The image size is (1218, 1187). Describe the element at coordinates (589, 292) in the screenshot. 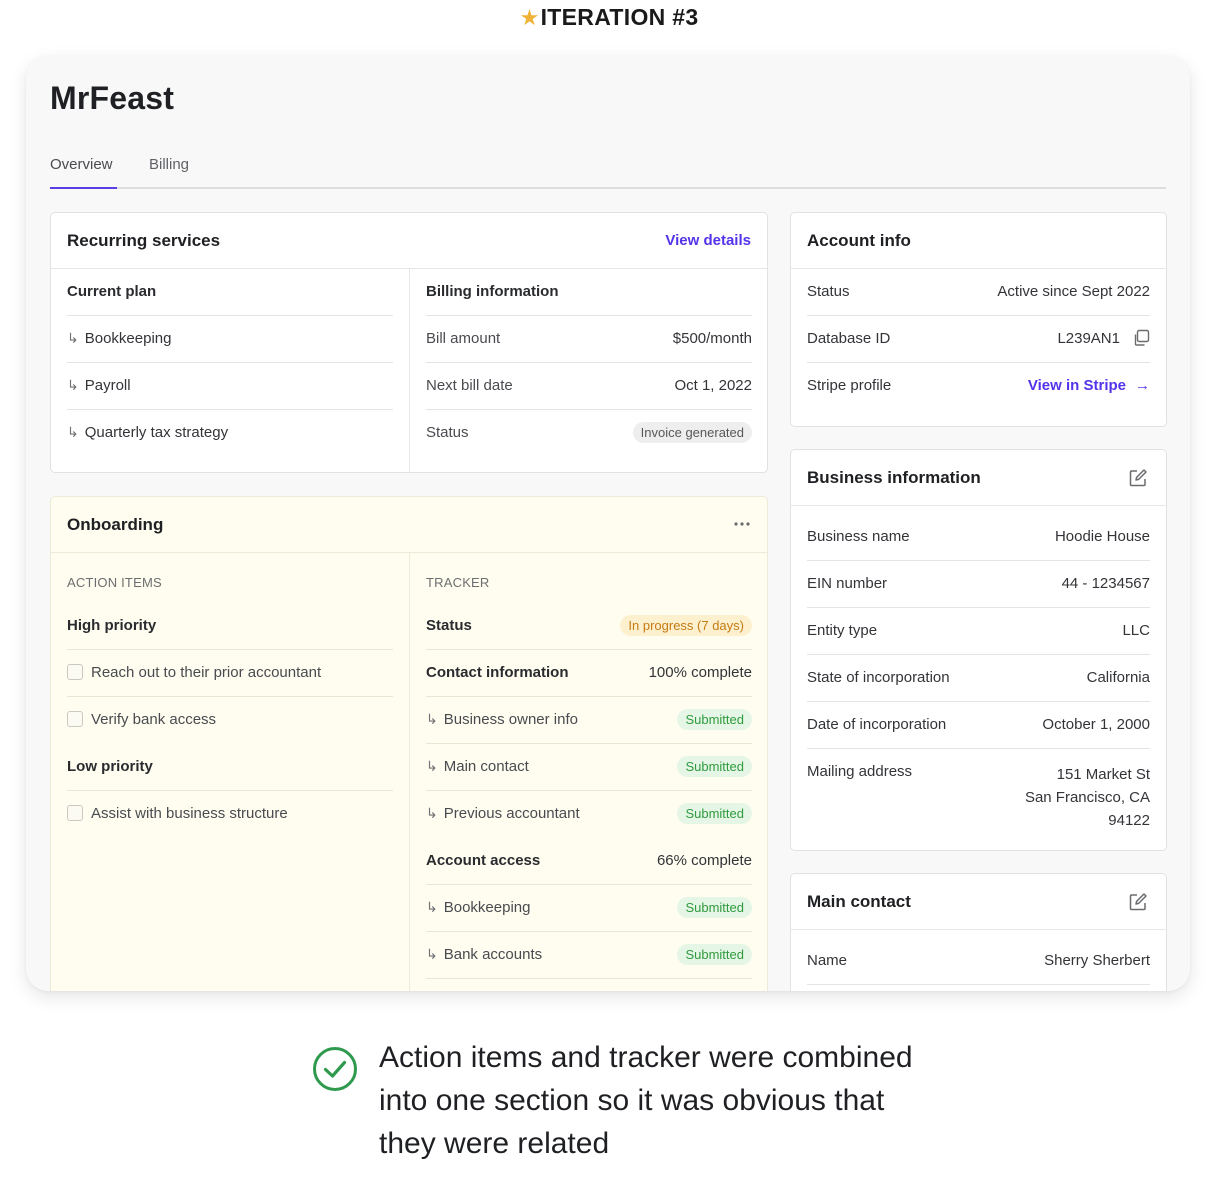

I see `billing-information-header: Billing information` at that location.